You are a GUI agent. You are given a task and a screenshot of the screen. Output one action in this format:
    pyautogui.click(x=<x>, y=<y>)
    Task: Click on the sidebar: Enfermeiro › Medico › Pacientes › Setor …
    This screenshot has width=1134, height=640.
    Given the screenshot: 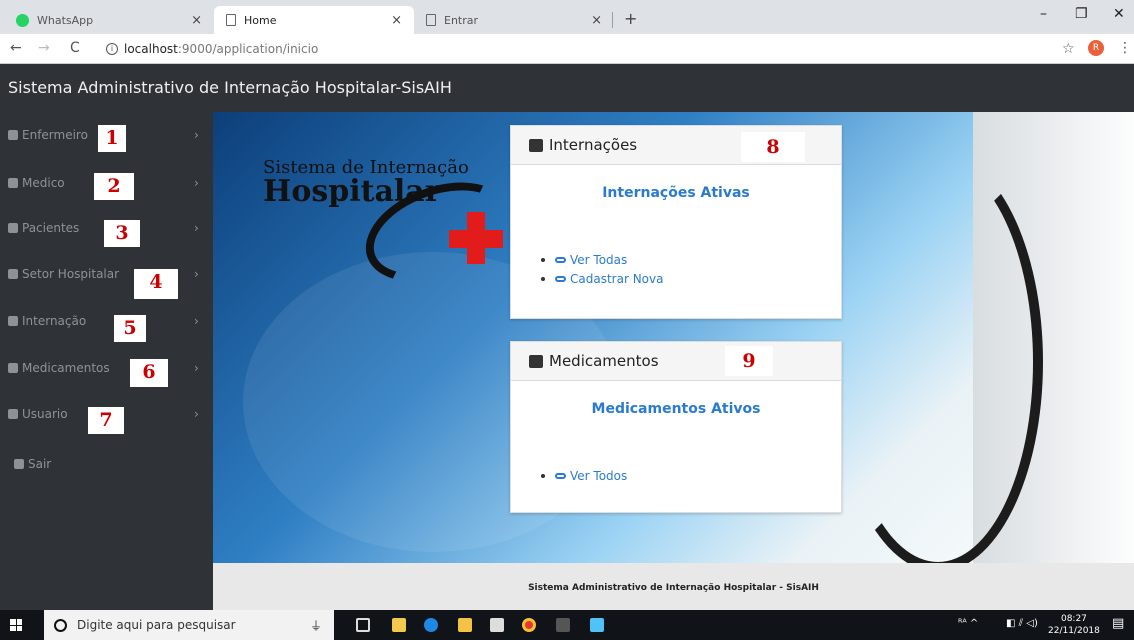 What is the action you would take?
    pyautogui.click(x=106, y=361)
    